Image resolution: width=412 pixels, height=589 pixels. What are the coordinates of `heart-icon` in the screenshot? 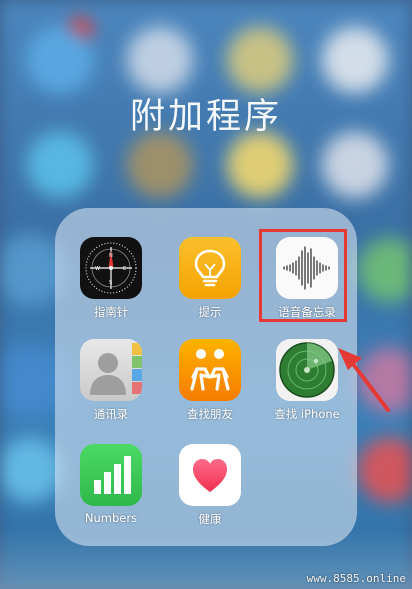 It's located at (210, 475).